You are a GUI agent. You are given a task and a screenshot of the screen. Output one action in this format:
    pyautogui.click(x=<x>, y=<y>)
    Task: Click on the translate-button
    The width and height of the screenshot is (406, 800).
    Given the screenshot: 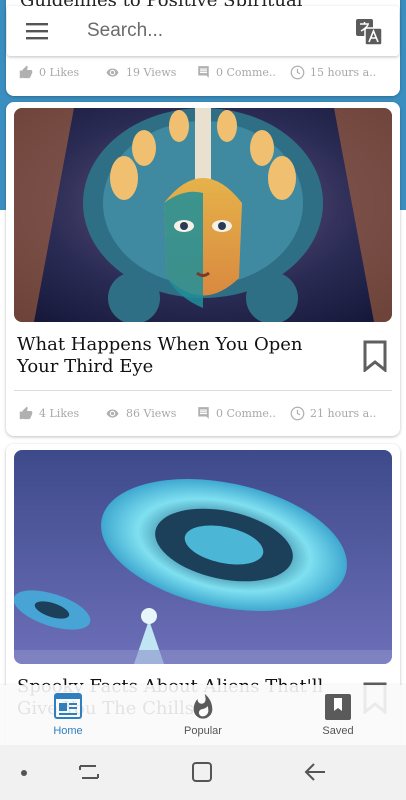 What is the action you would take?
    pyautogui.click(x=369, y=32)
    